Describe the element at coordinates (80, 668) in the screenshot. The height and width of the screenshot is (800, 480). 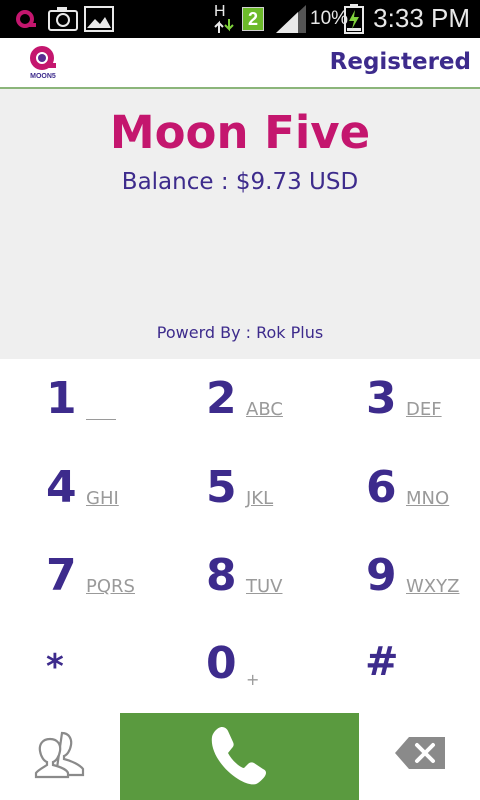
I see `key-star: *` at that location.